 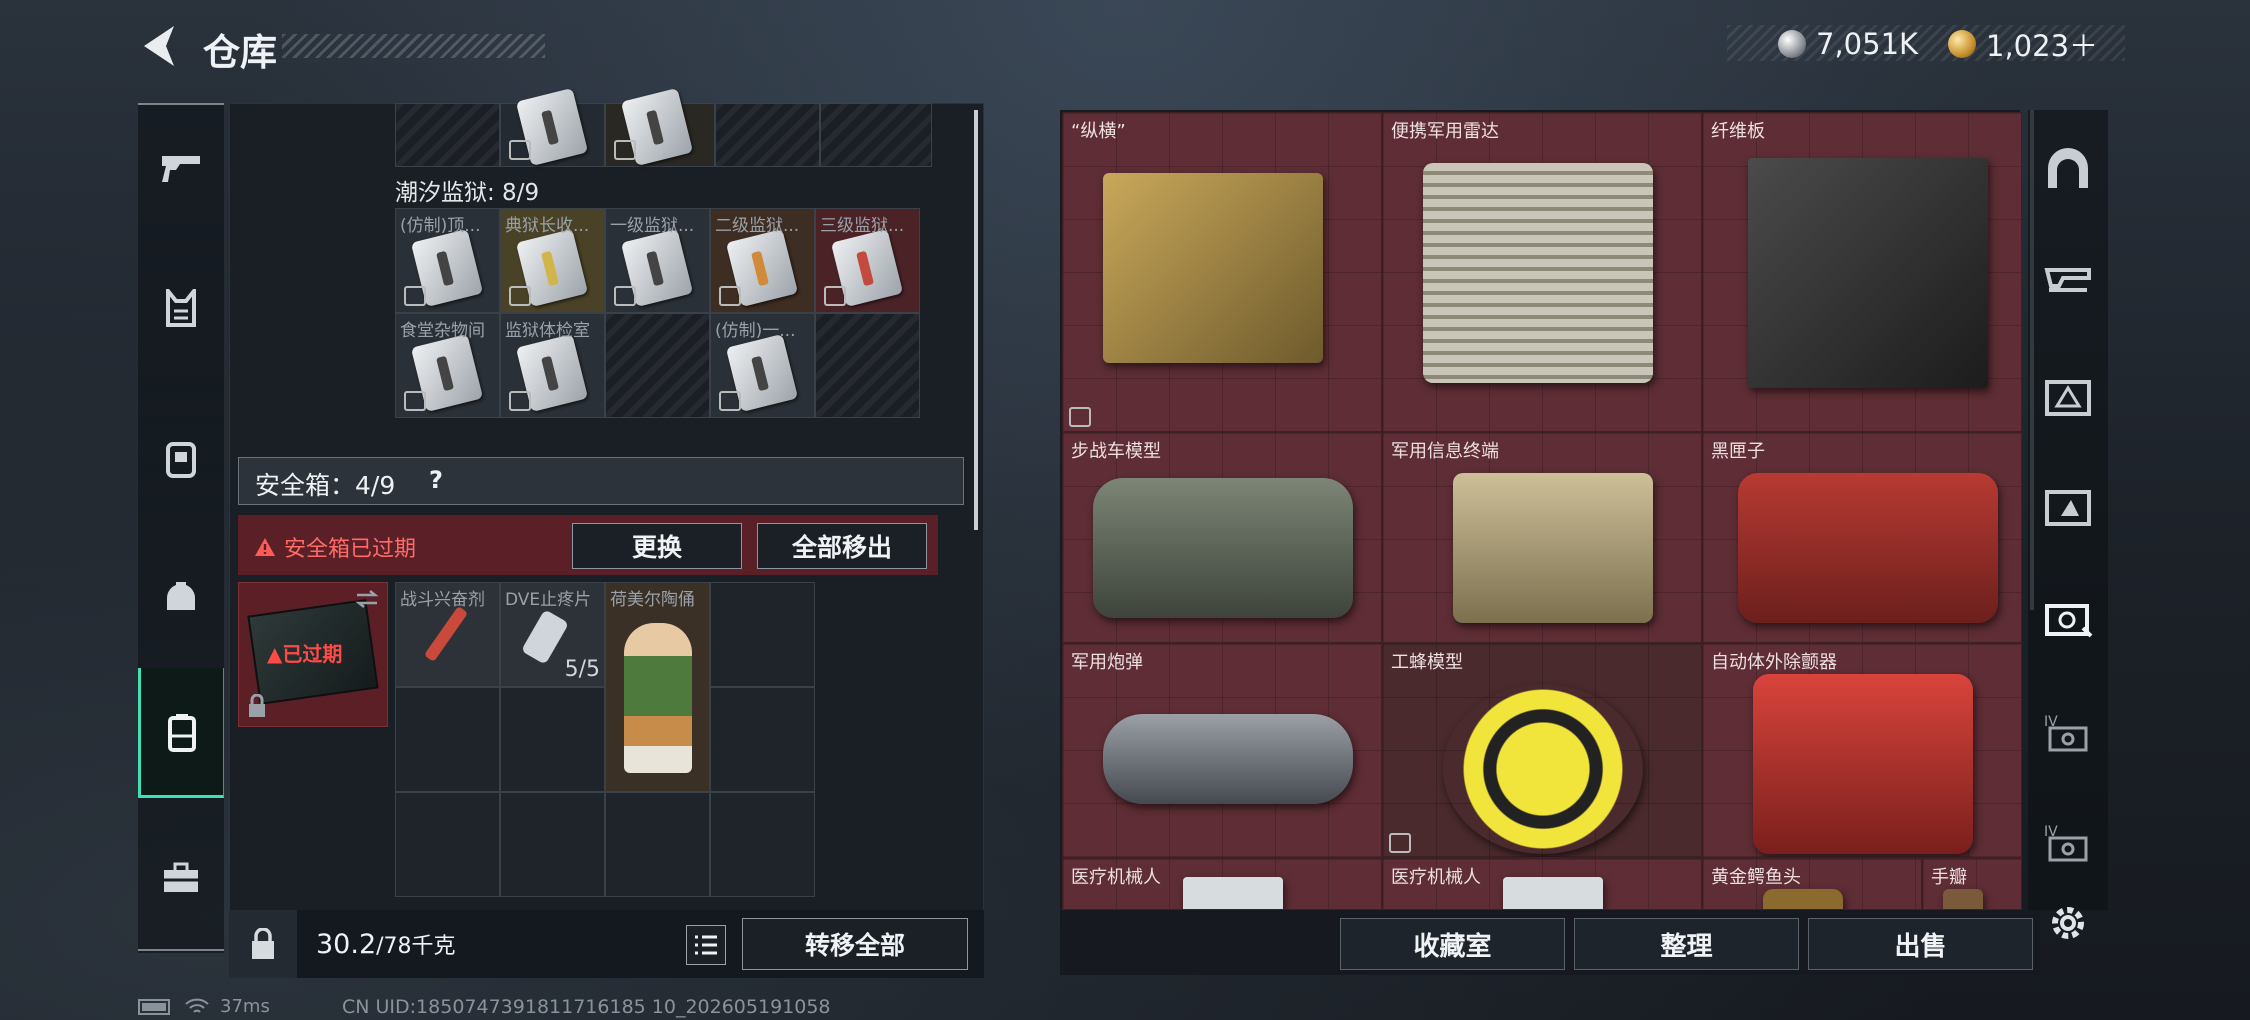 What do you see at coordinates (657, 546) in the screenshot?
I see `replace-button: 更换` at bounding box center [657, 546].